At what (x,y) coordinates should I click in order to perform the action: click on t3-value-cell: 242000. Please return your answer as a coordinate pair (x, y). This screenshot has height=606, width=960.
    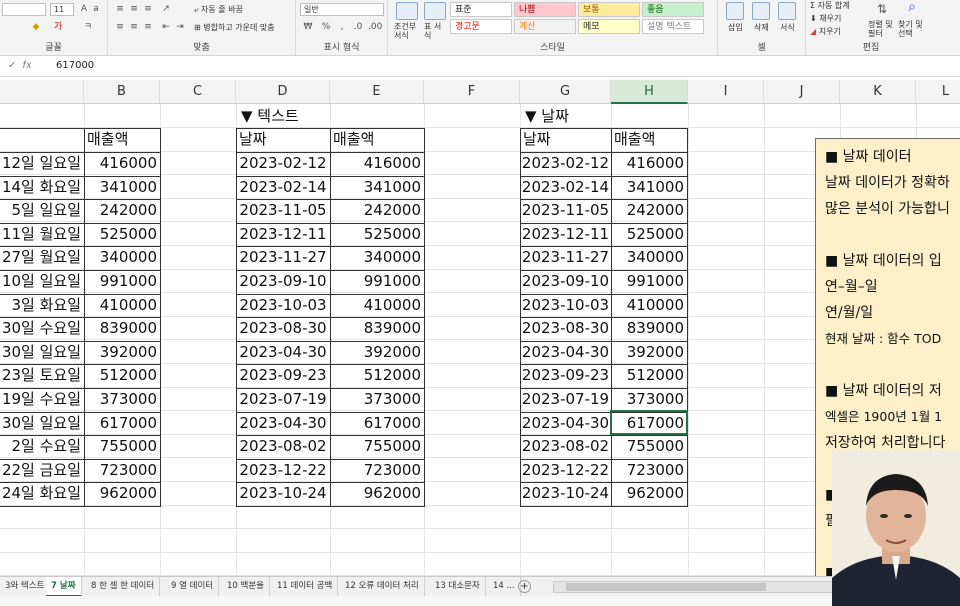
    Looking at the image, I should click on (649, 210).